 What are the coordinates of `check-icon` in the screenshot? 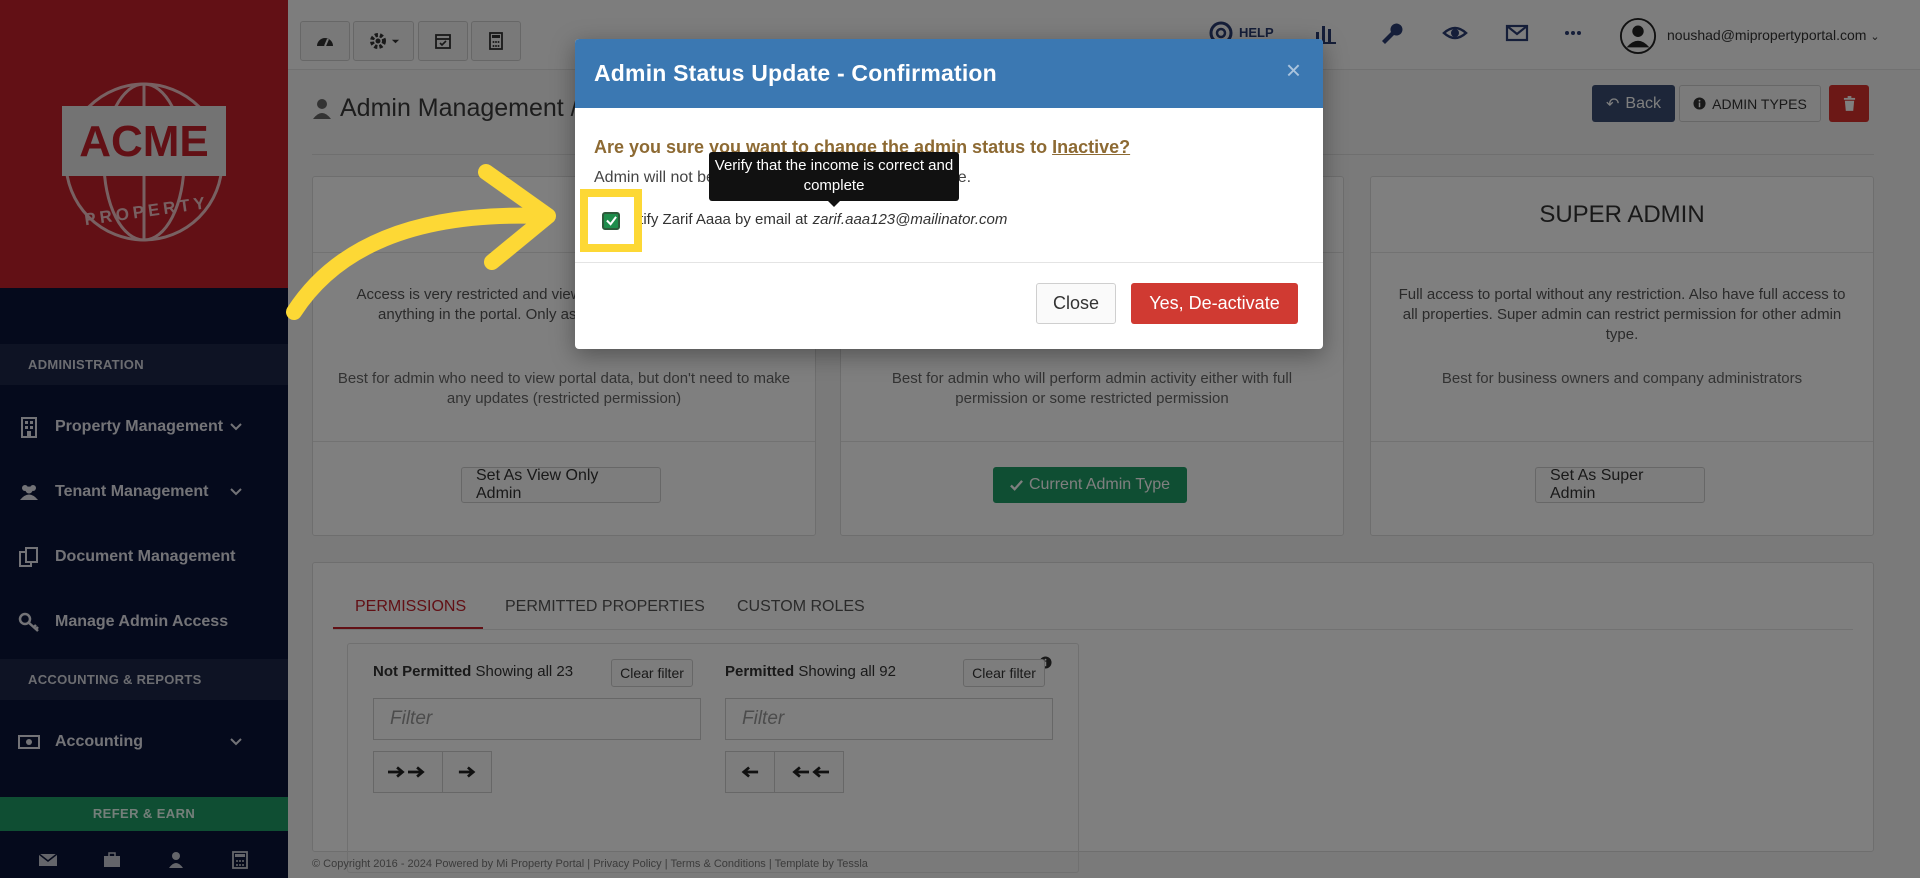 It's located at (611, 221).